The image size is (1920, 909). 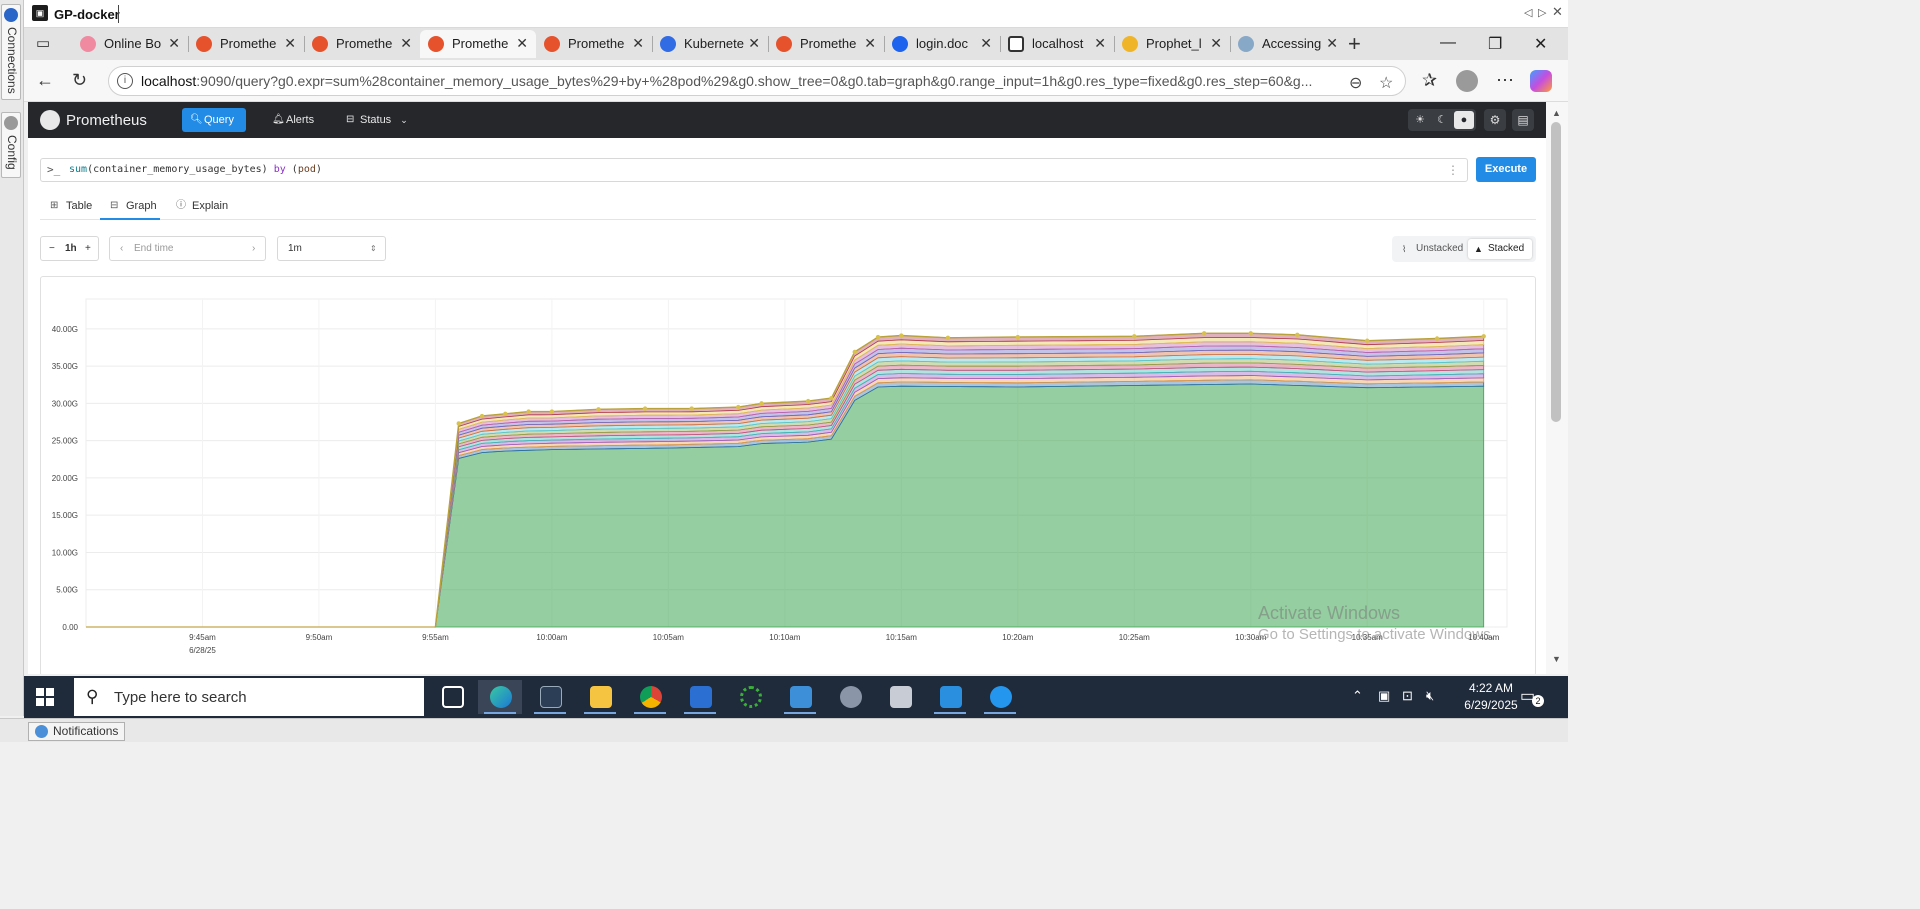 What do you see at coordinates (11, 145) in the screenshot?
I see `config-tab: Config` at bounding box center [11, 145].